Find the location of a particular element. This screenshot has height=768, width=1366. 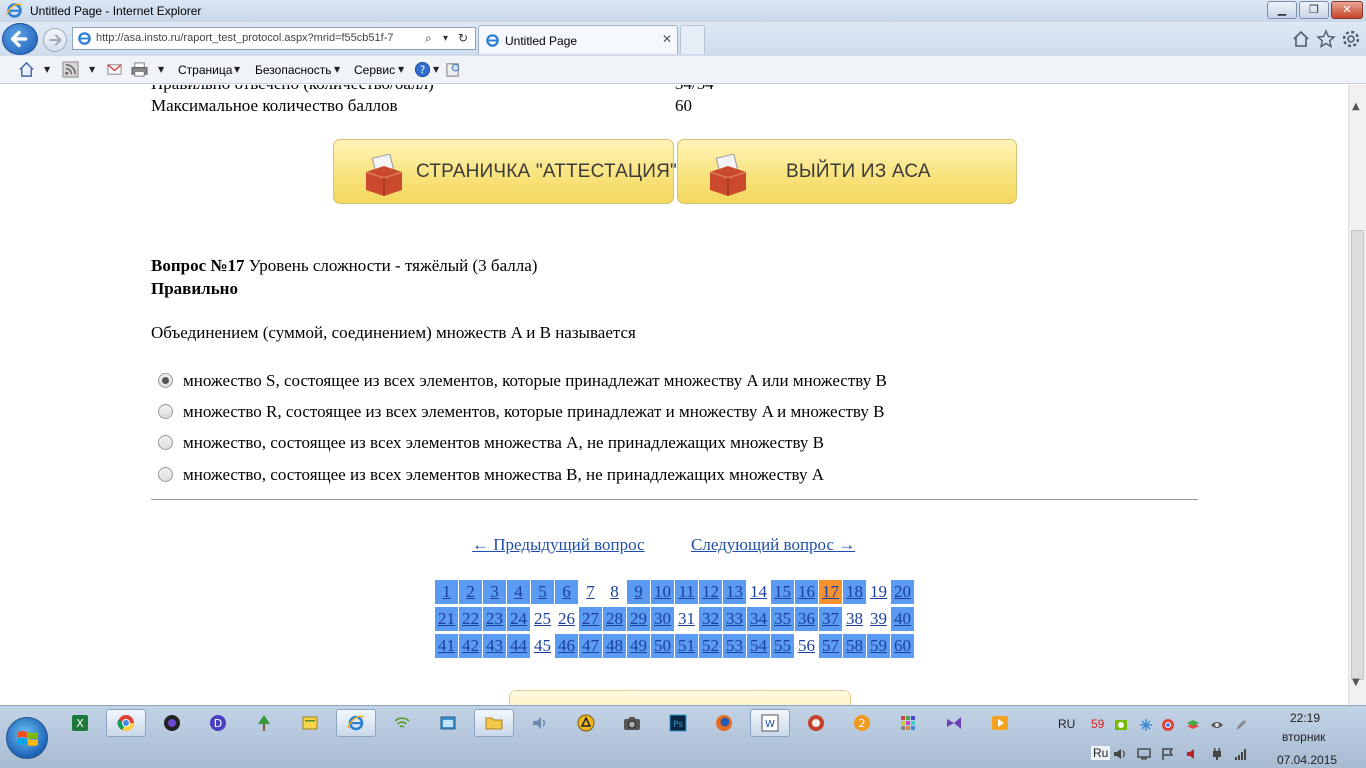

pager-question-22: 22 is located at coordinates (470, 619).